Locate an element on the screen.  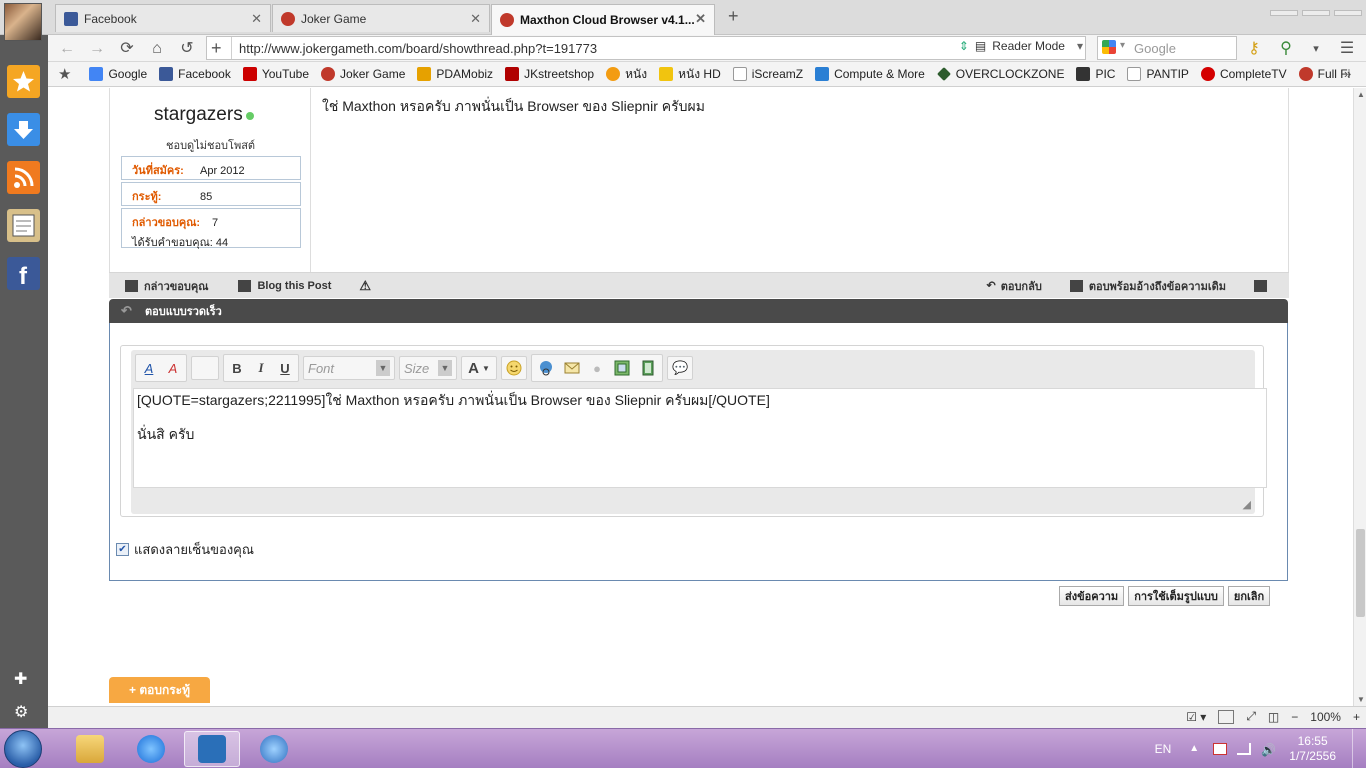
reader-mode-icon: ▤ is located at coordinates (980, 46).